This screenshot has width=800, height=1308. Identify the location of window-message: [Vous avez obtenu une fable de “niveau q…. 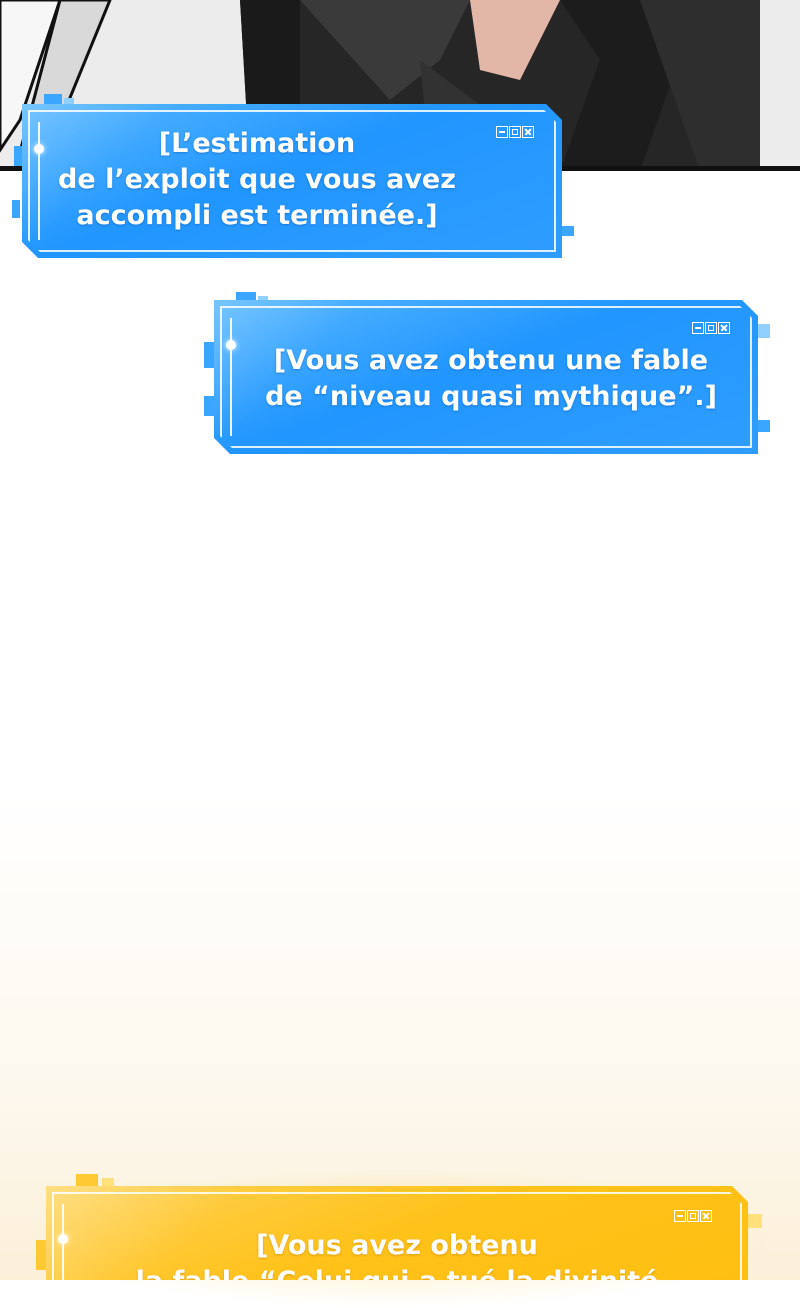
(491, 379).